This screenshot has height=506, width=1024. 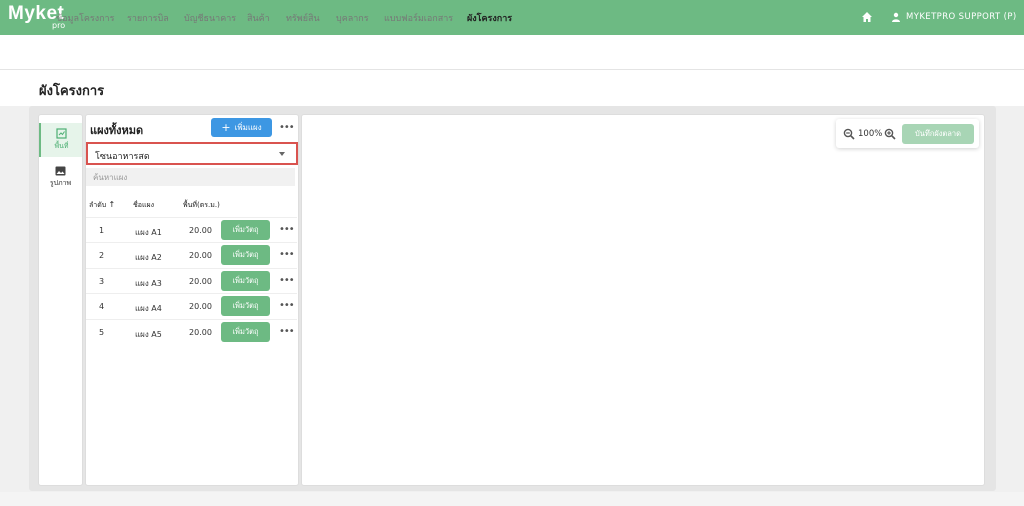 I want to click on tab-bills: รายการบิล, so click(x=148, y=18).